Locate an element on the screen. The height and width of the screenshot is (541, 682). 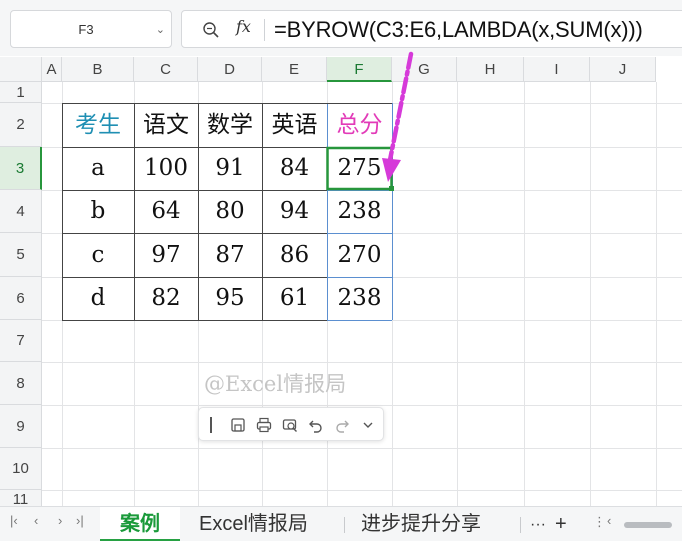
sheet-tab-bar: |‹ ‹ › ›| 案例 Excel情报局 进步提升分享 ··· + ⋮ ‹ is located at coordinates (341, 523).